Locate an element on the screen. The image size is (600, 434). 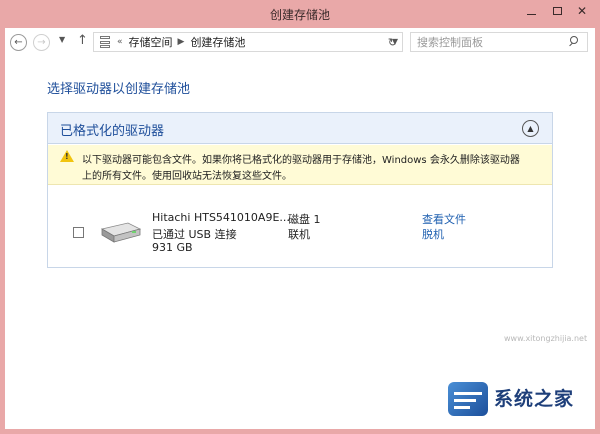
navigation-bar: ← → ▼ ↑ « 存储空间 ▶ 创建存储池 ▼ ↻ 搜索控制面板 is located at coordinates (300, 42).